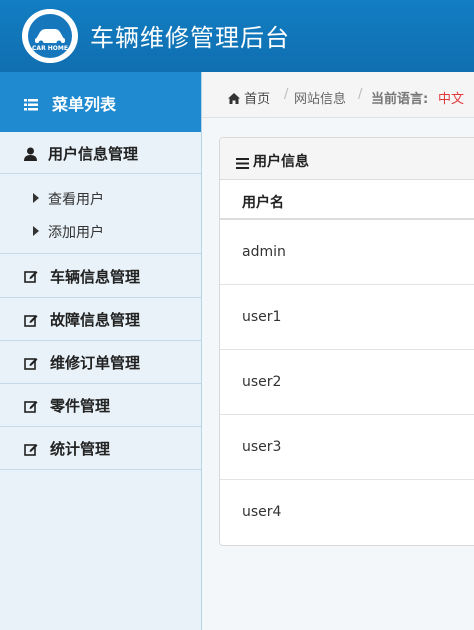  Describe the element at coordinates (451, 97) in the screenshot. I see `language-value: 中文` at that location.